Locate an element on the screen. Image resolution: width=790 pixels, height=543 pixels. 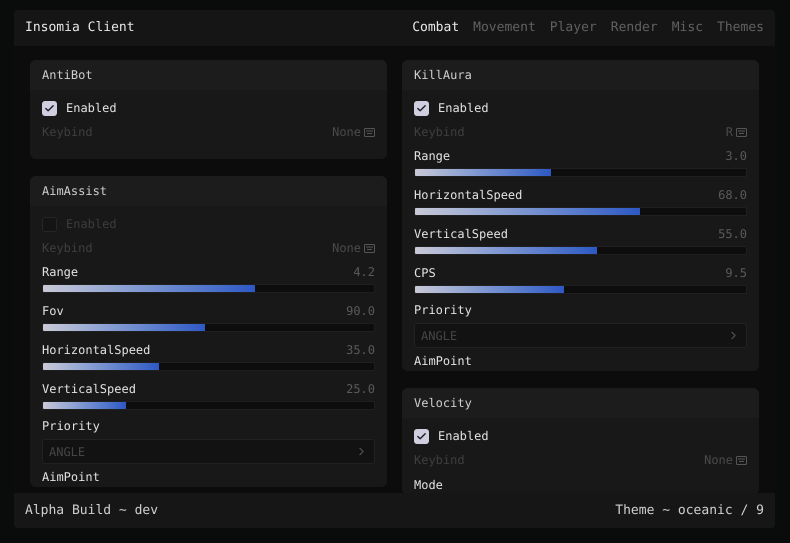
build-label: Alpha Build ~ dev is located at coordinates (91, 511).